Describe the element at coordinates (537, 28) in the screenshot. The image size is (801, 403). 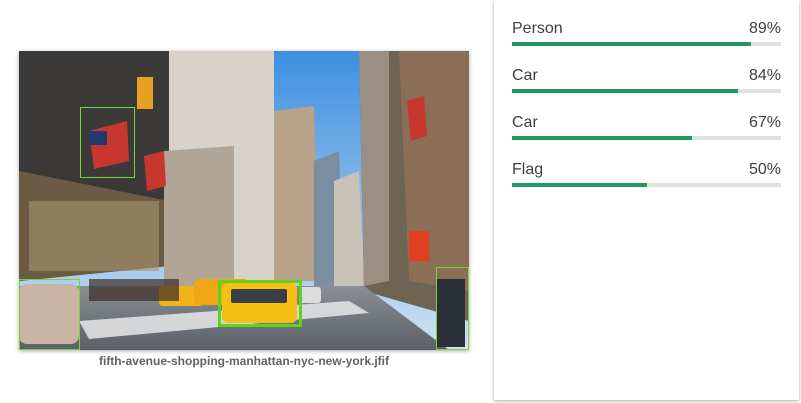
I see `result-label: Person` at that location.